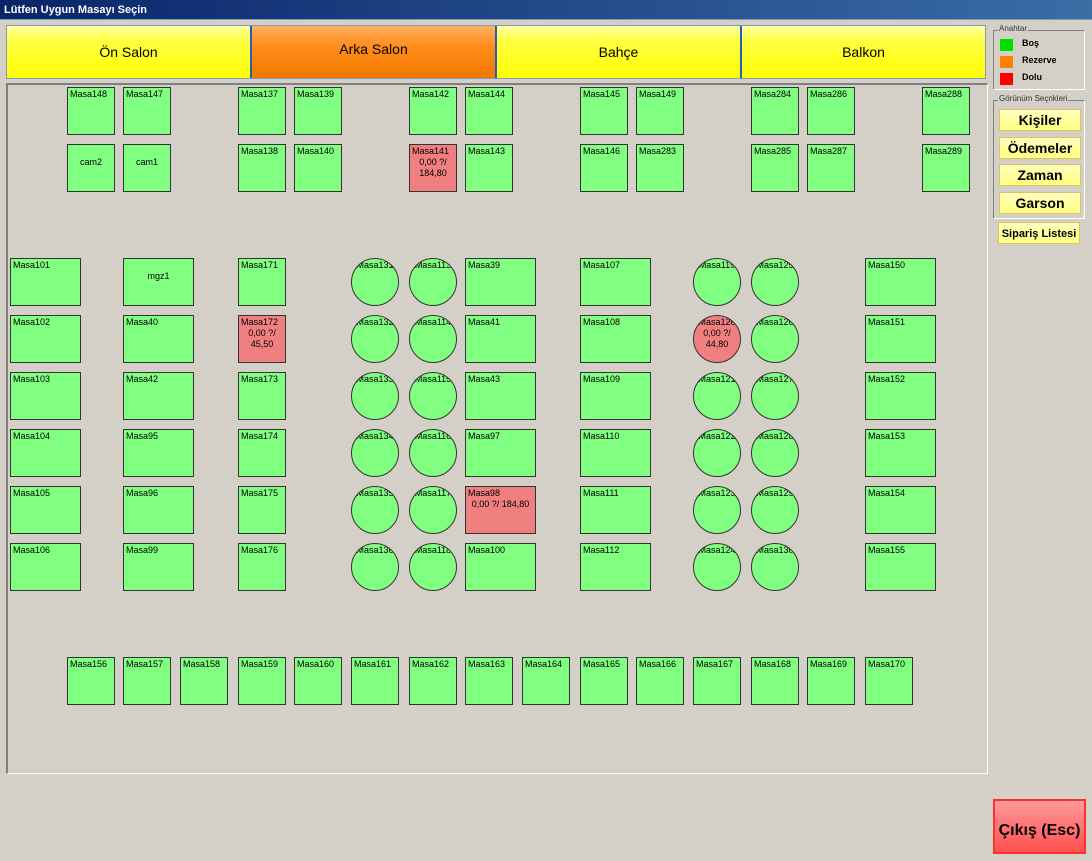  I want to click on table-masa122: Masa122, so click(717, 453).